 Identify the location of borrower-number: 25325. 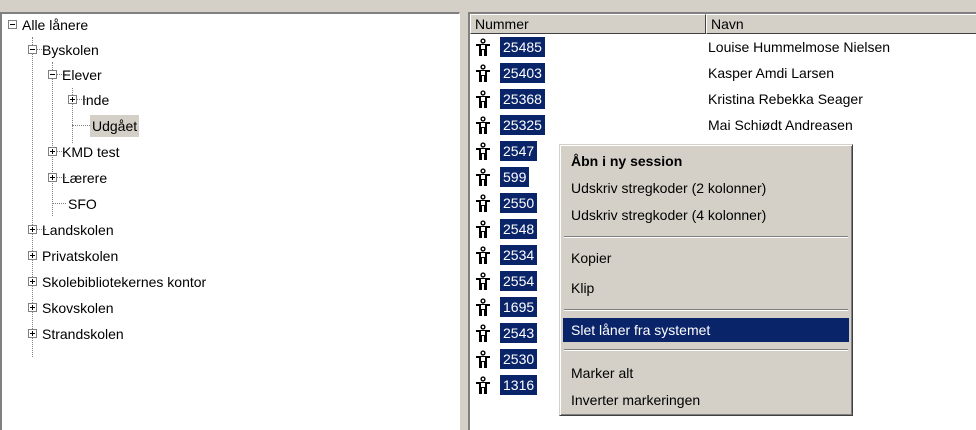
(522, 125).